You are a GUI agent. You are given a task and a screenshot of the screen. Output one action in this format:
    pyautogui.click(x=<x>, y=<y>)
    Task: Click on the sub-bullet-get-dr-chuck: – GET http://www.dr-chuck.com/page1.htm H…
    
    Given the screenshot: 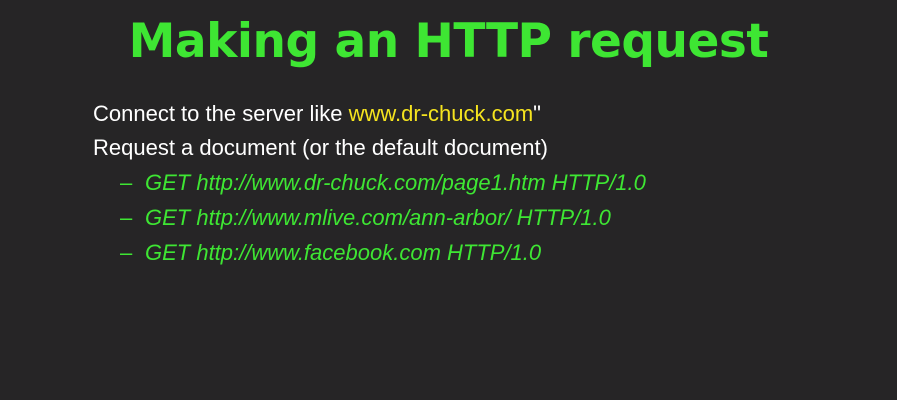 What is the action you would take?
    pyautogui.click(x=496, y=182)
    